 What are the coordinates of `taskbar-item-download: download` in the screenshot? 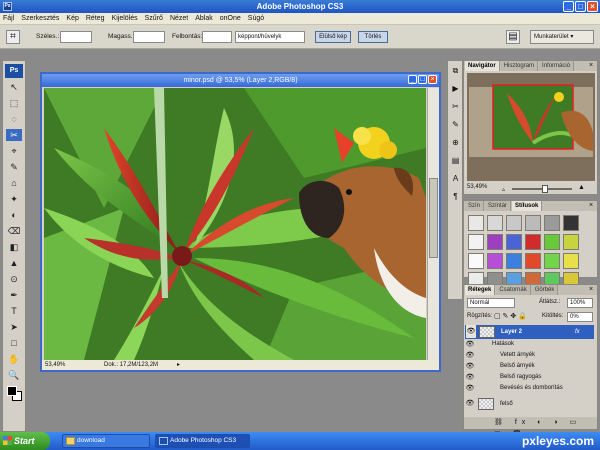 It's located at (106, 441).